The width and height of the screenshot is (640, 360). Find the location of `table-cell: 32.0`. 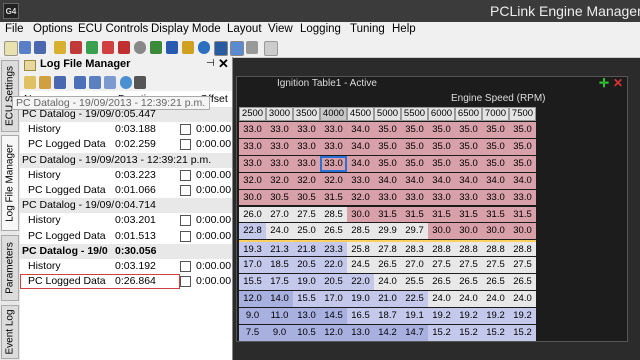

table-cell: 32.0 is located at coordinates (333, 180).